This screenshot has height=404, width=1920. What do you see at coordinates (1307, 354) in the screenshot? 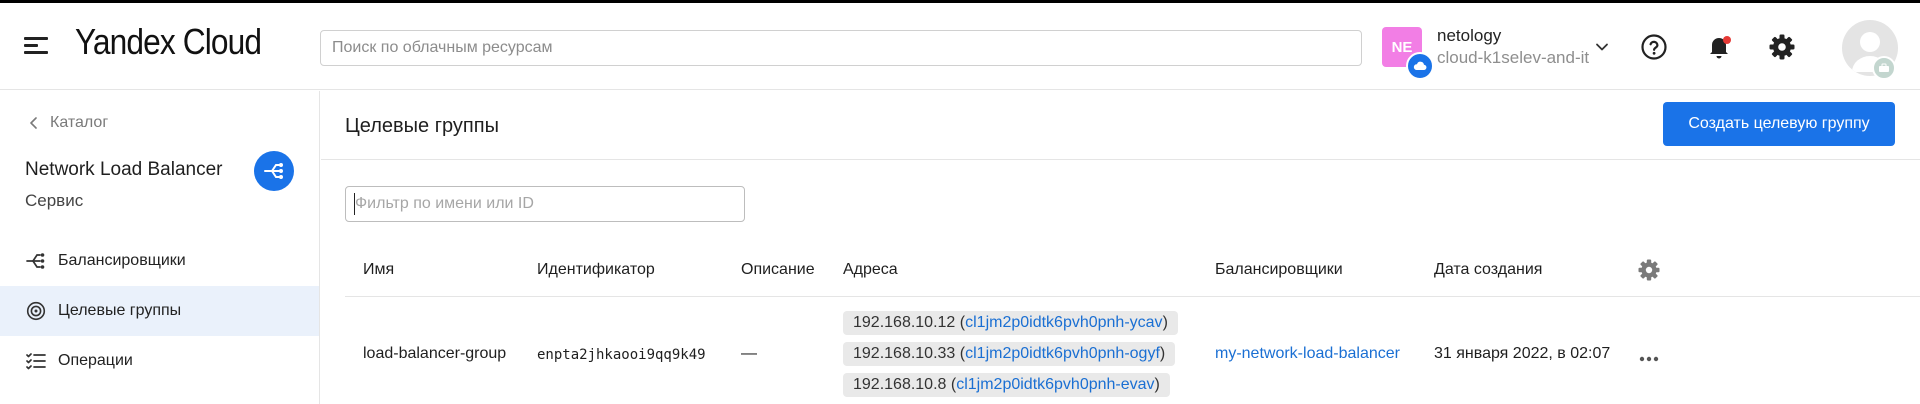
I see `balancer-link: my-network-load-balancer` at bounding box center [1307, 354].